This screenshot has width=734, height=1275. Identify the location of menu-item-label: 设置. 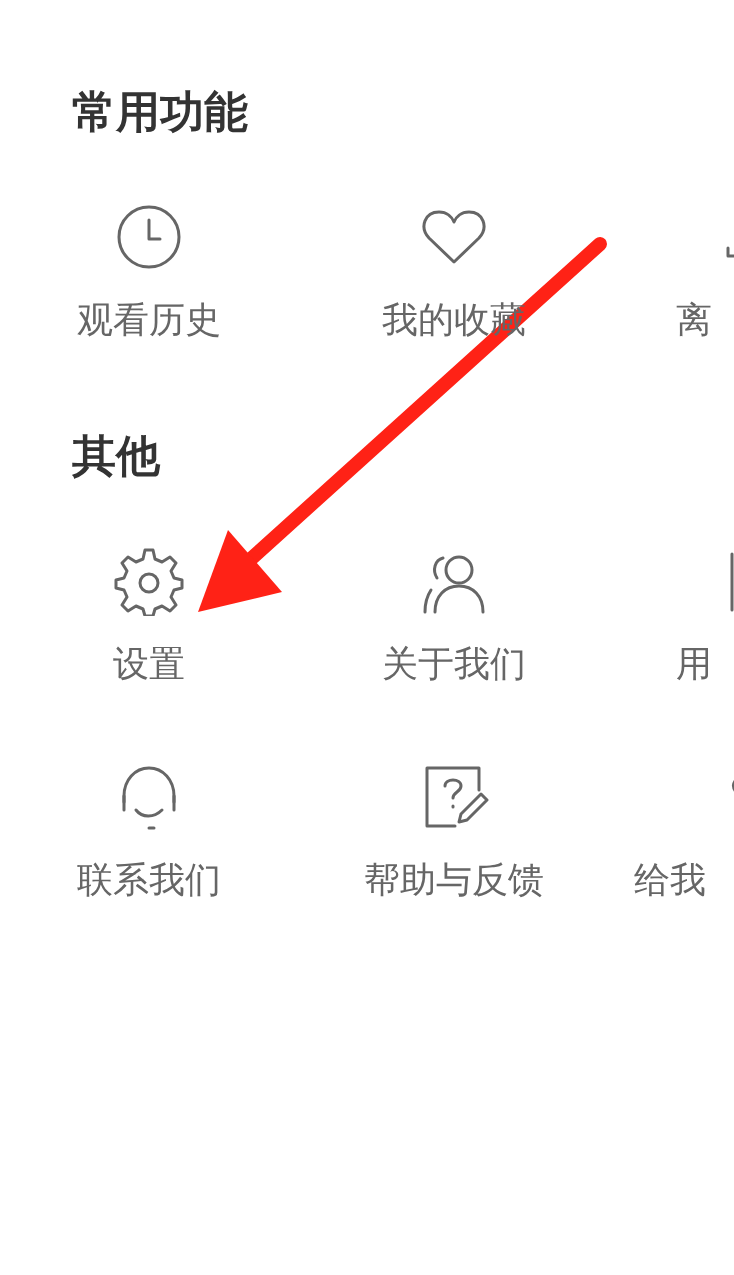
(148, 664).